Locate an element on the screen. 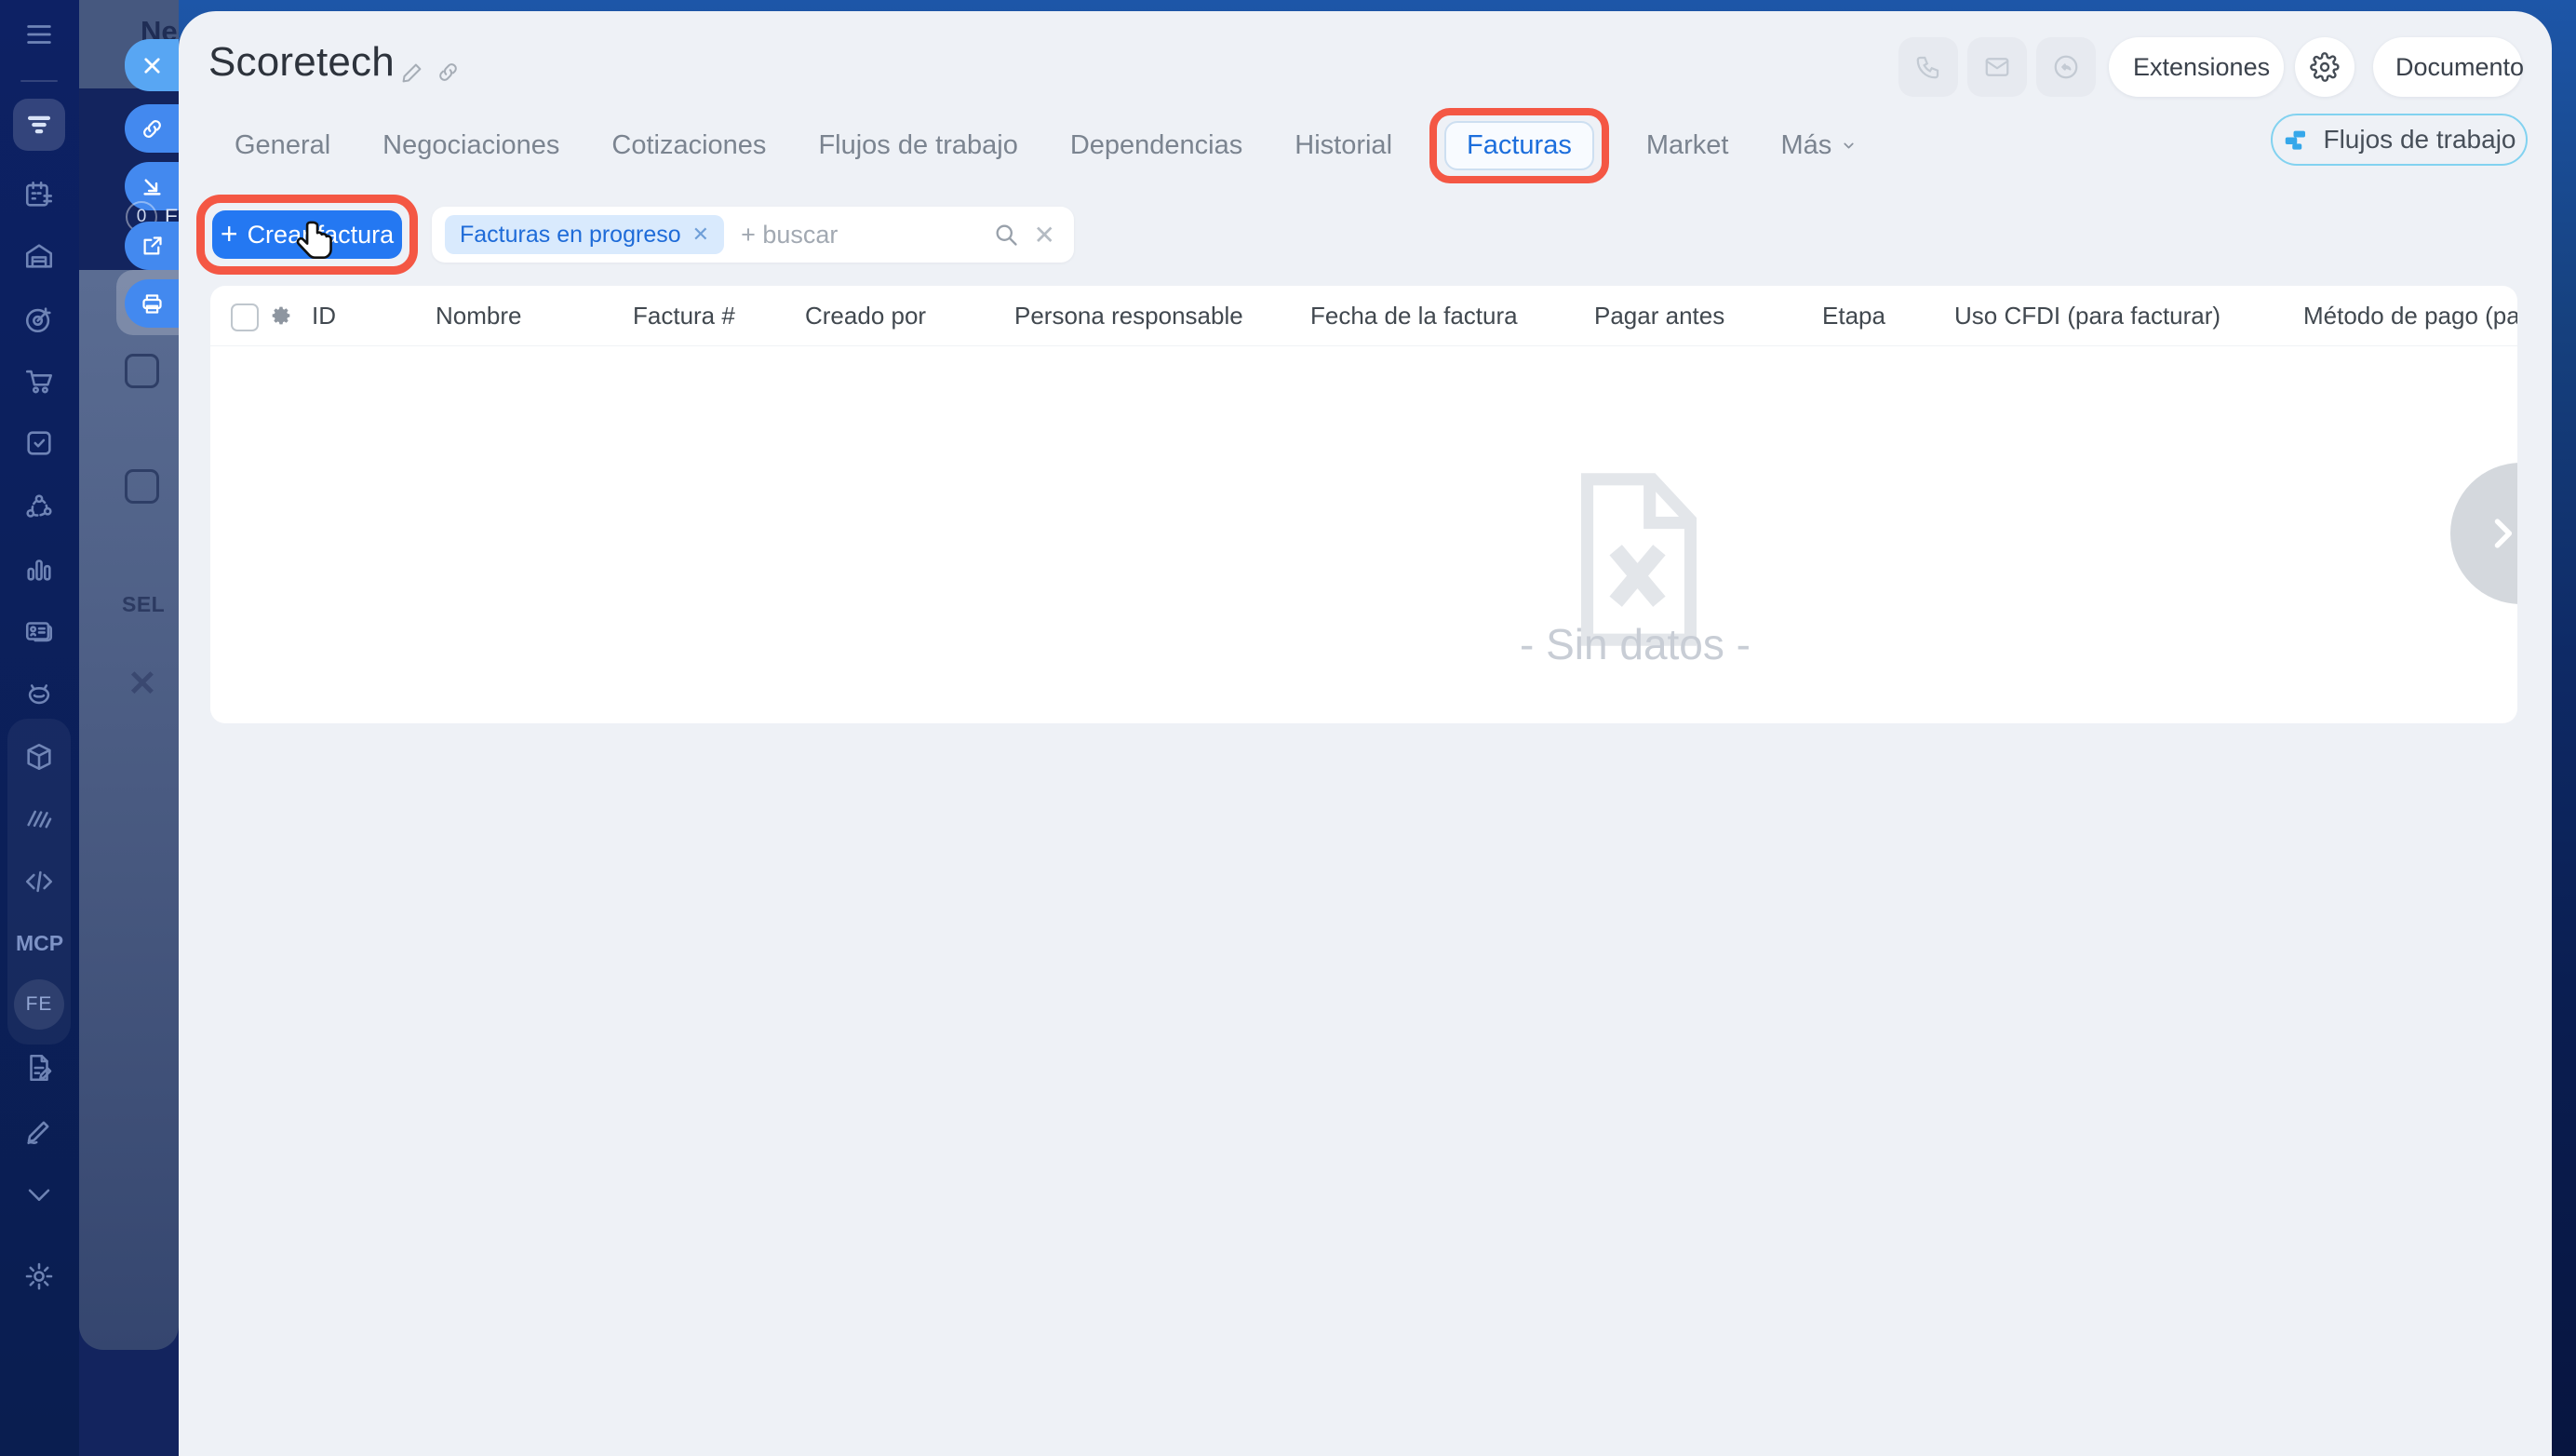  filter-chip-label: Facturas en progreso is located at coordinates (570, 234).